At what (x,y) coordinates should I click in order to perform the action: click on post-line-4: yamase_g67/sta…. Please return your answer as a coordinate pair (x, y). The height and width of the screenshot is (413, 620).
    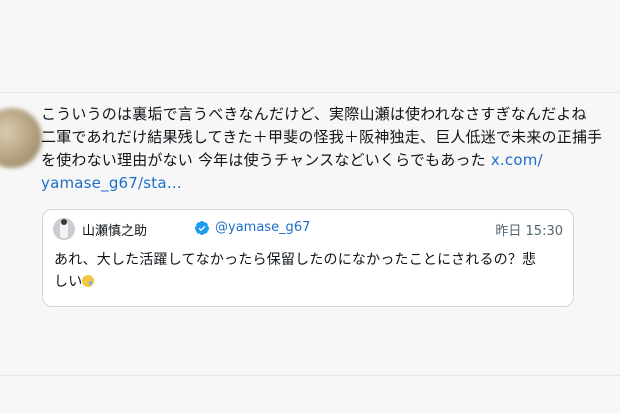
    Looking at the image, I should click on (321, 183).